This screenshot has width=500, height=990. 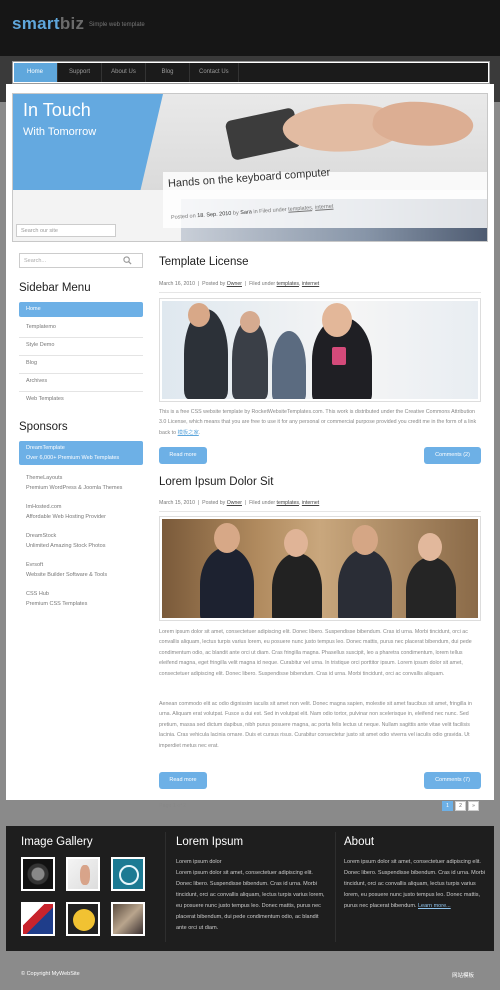 What do you see at coordinates (117, 25) in the screenshot?
I see `site-tagline: Simple web template` at bounding box center [117, 25].